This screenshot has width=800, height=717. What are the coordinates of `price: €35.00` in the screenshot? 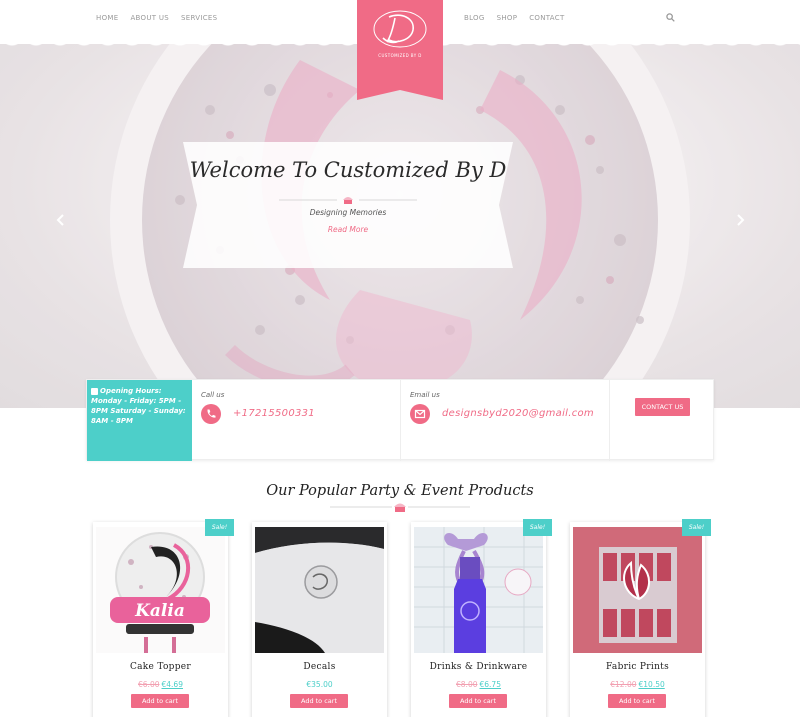 It's located at (319, 684).